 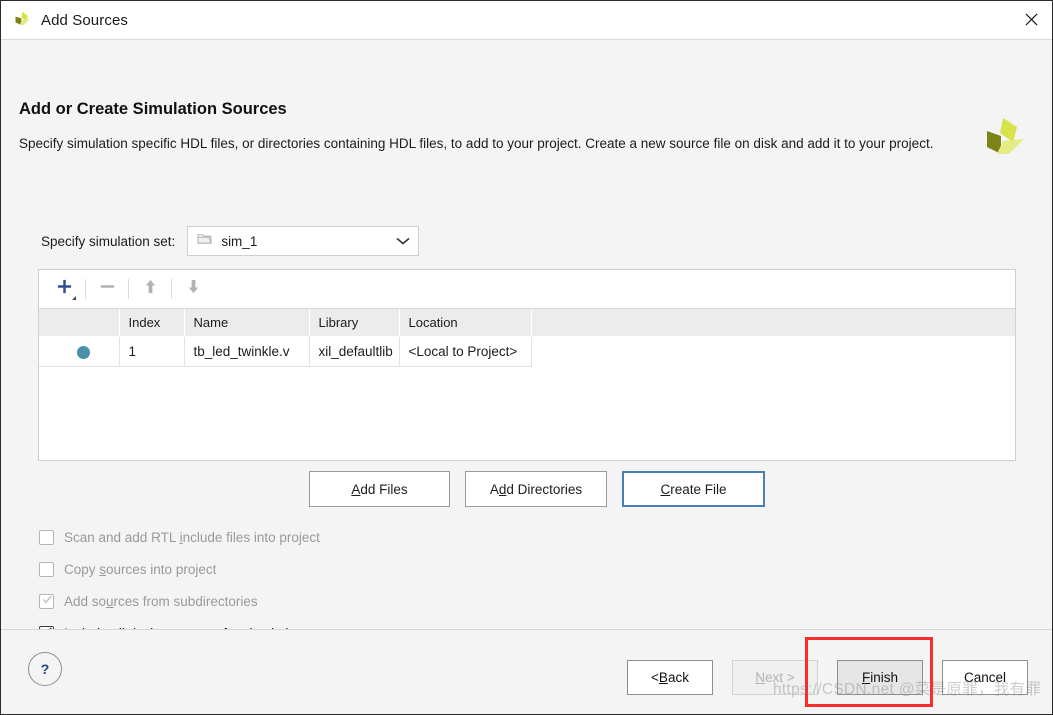 I want to click on back-button: < Back, so click(x=670, y=677).